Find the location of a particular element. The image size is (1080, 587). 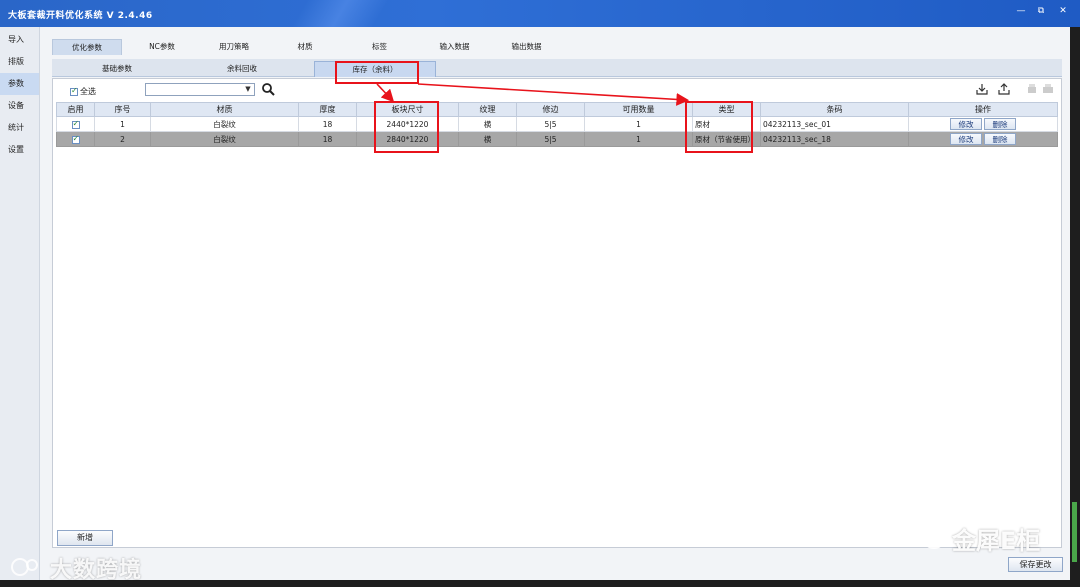

highlight-box-stock-tab is located at coordinates (377, 72).